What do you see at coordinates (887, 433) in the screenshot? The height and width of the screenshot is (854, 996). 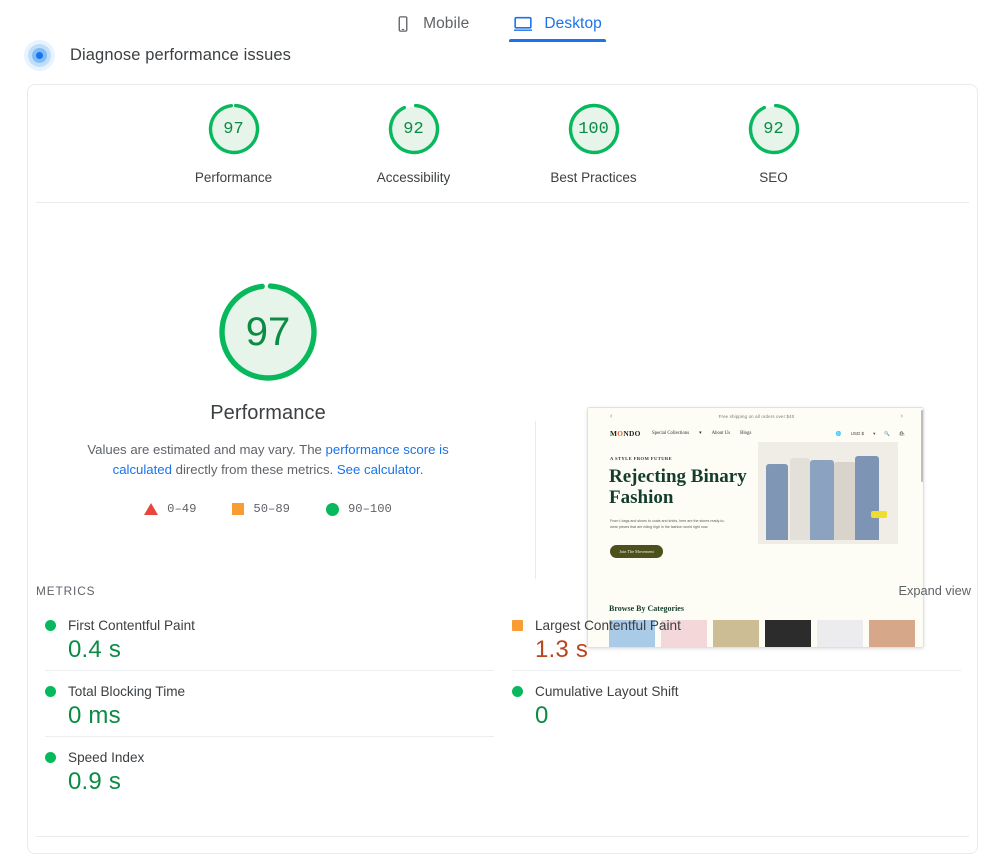 I see `search-icon: 🔍` at bounding box center [887, 433].